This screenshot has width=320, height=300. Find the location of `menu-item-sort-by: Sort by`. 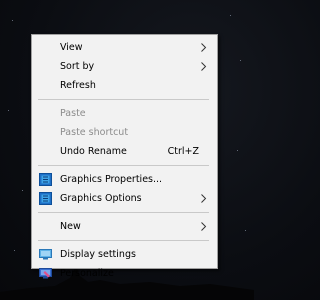

menu-item-sort-by: Sort by is located at coordinates (124, 66).